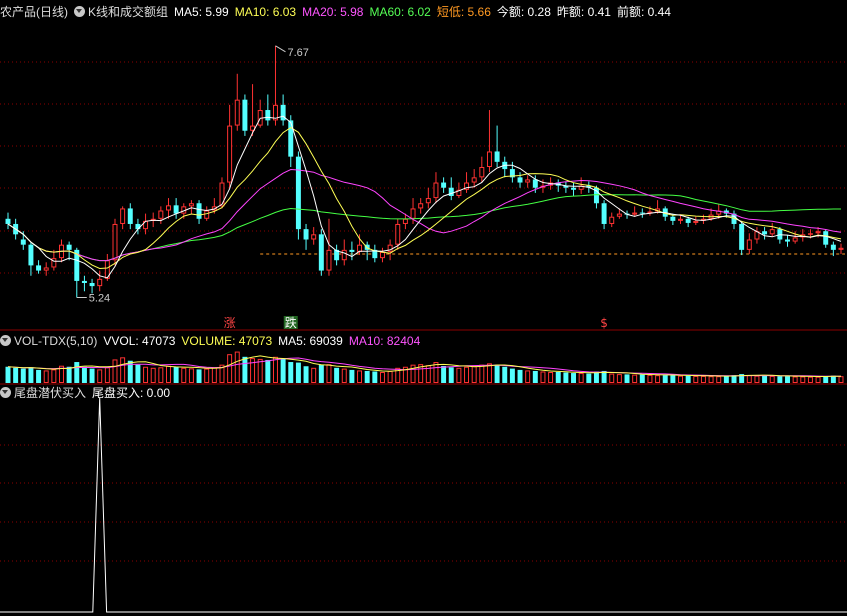  What do you see at coordinates (201, 12) in the screenshot?
I see `main-value-0: MA5: 5.99` at bounding box center [201, 12].